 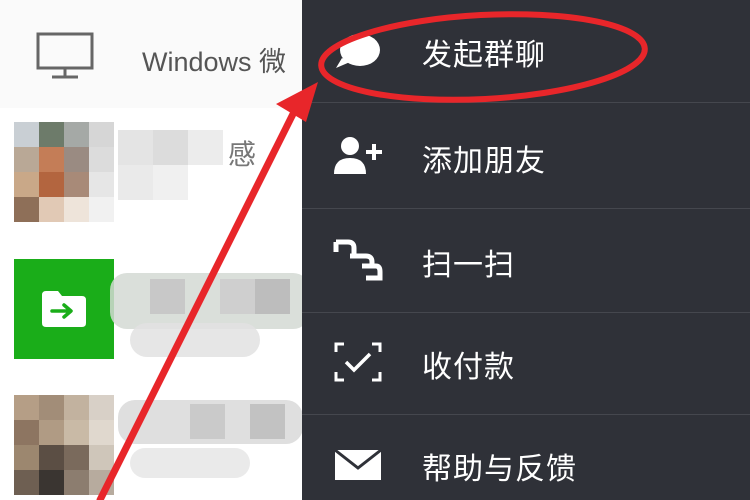 I want to click on payment-scan-icon, so click(x=358, y=362).